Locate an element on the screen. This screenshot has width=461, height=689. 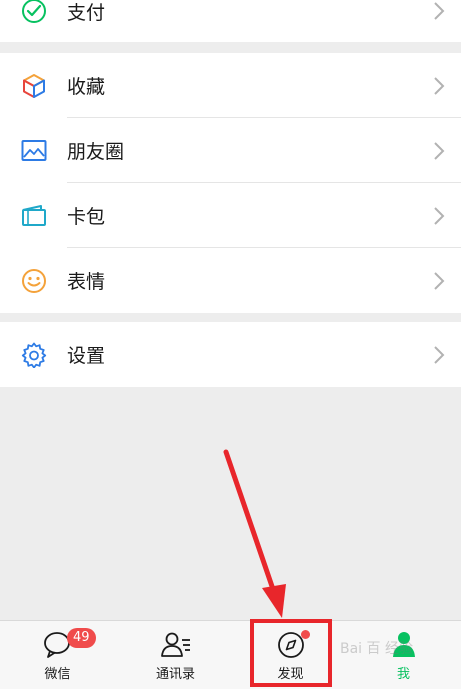
menu-row-settings: 设置 is located at coordinates (230, 354).